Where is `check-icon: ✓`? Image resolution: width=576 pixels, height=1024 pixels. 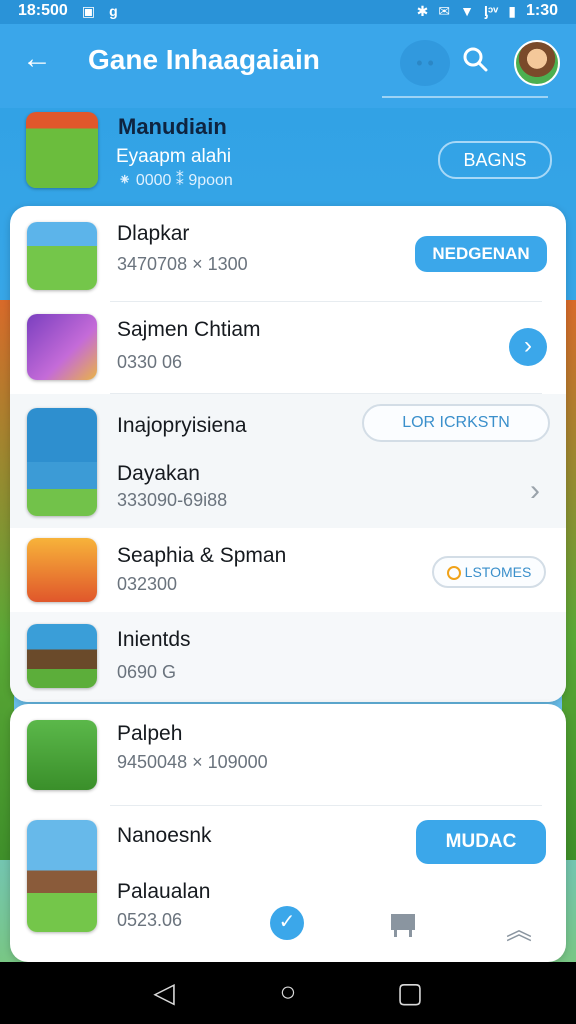
check-icon: ✓ is located at coordinates (287, 923).